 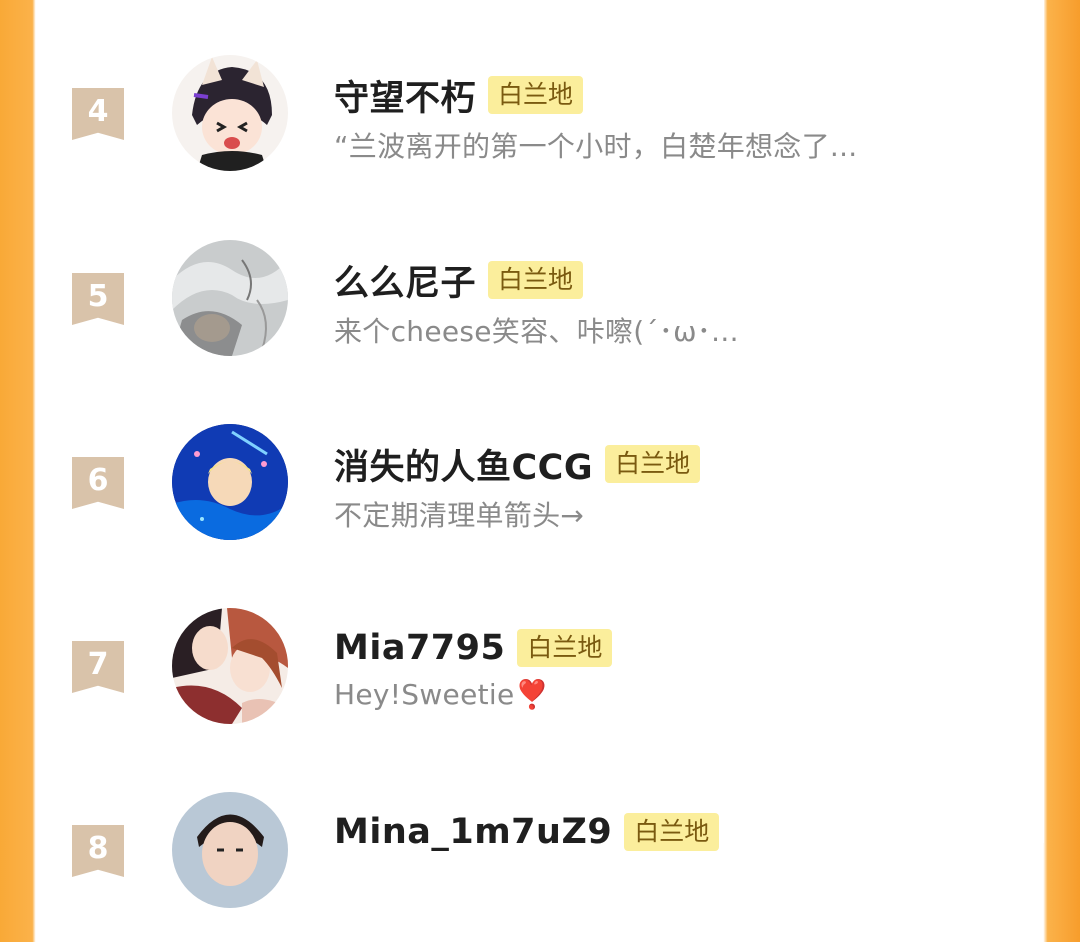 I want to click on anime-couple-avatar-icon, so click(x=230, y=666).